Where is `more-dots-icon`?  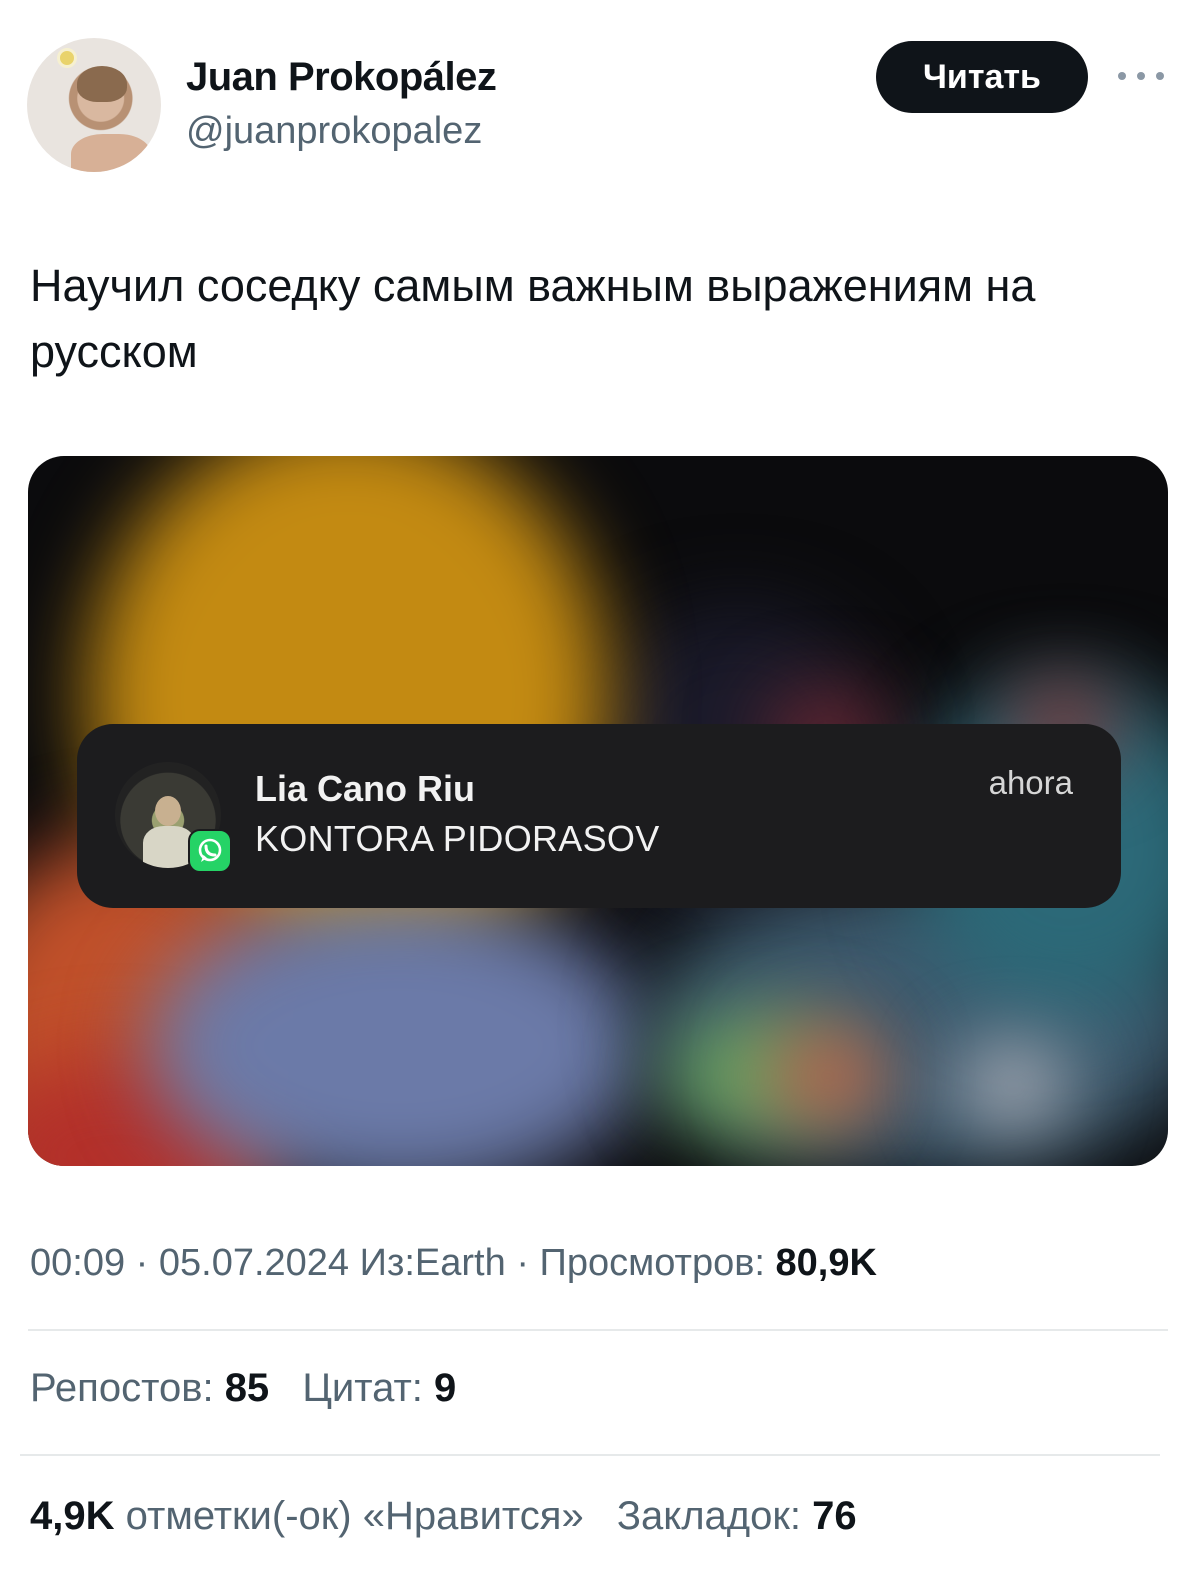 more-dots-icon is located at coordinates (1141, 76).